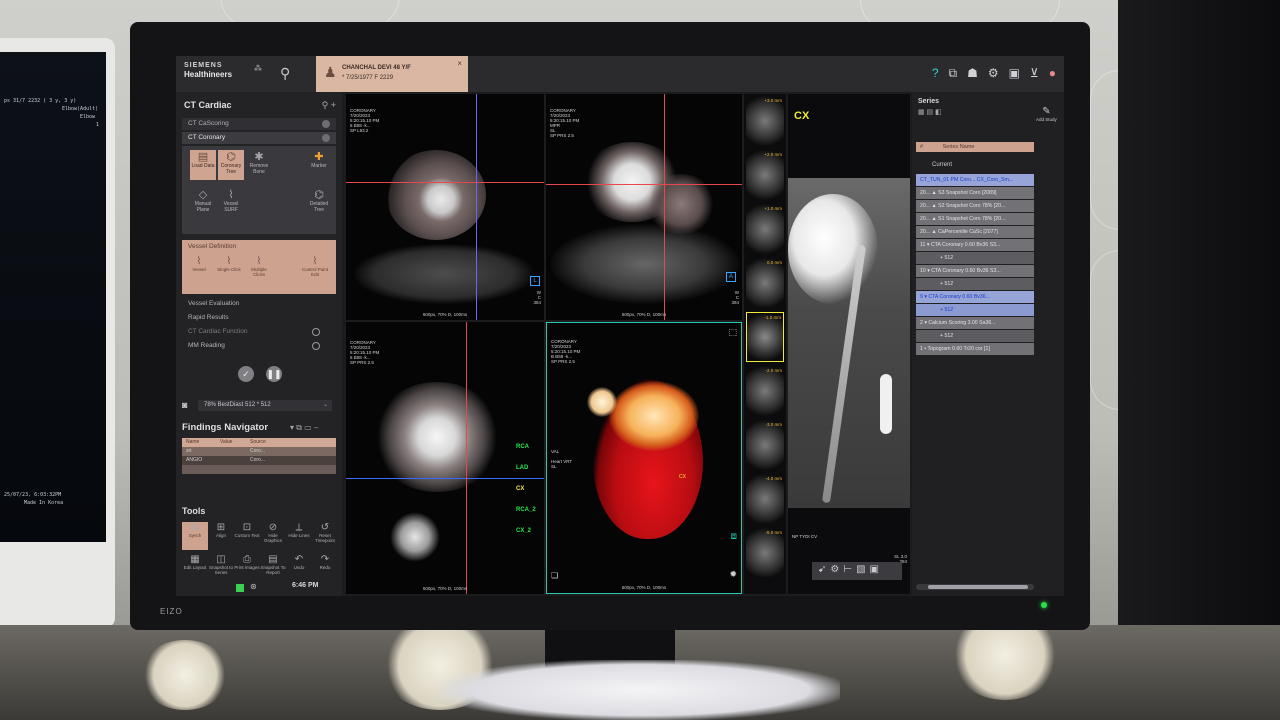 The image size is (1280, 720). What do you see at coordinates (765, 553) in the screenshot?
I see `strip-thumb: -5.0 mm` at bounding box center [765, 553].